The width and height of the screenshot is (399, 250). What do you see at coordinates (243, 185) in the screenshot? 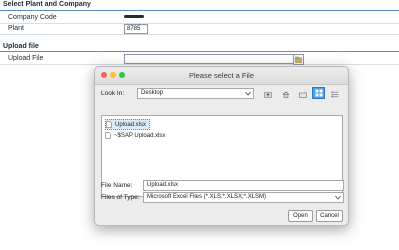
I see `file-name-input: Upload.xlsx` at bounding box center [243, 185].